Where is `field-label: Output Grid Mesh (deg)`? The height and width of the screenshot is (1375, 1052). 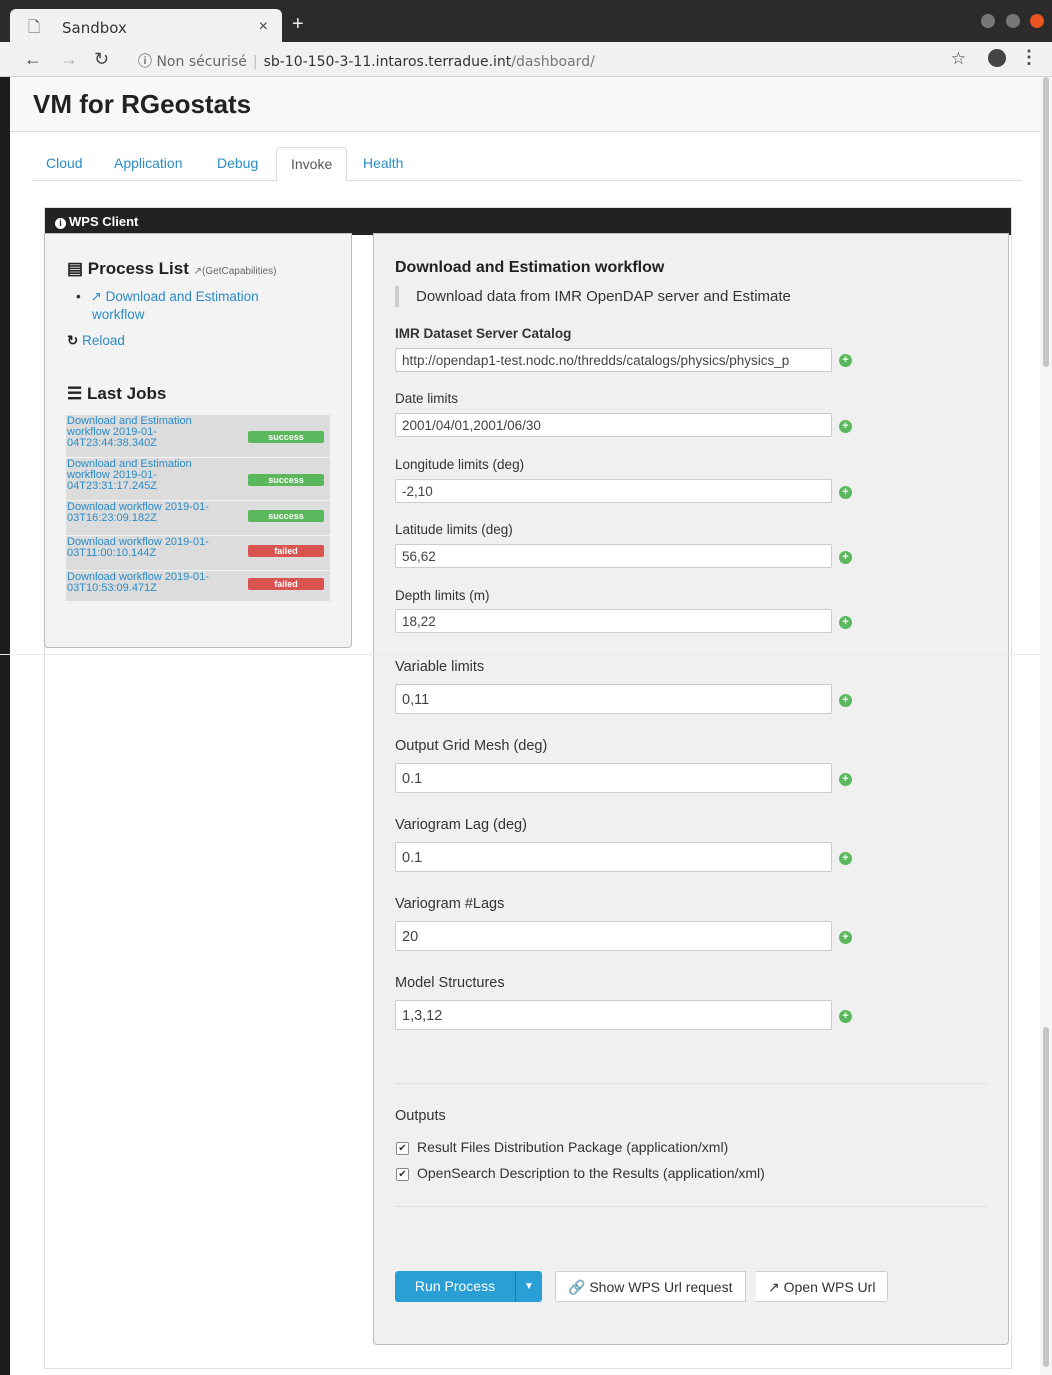
field-label: Output Grid Mesh (deg) is located at coordinates (471, 746).